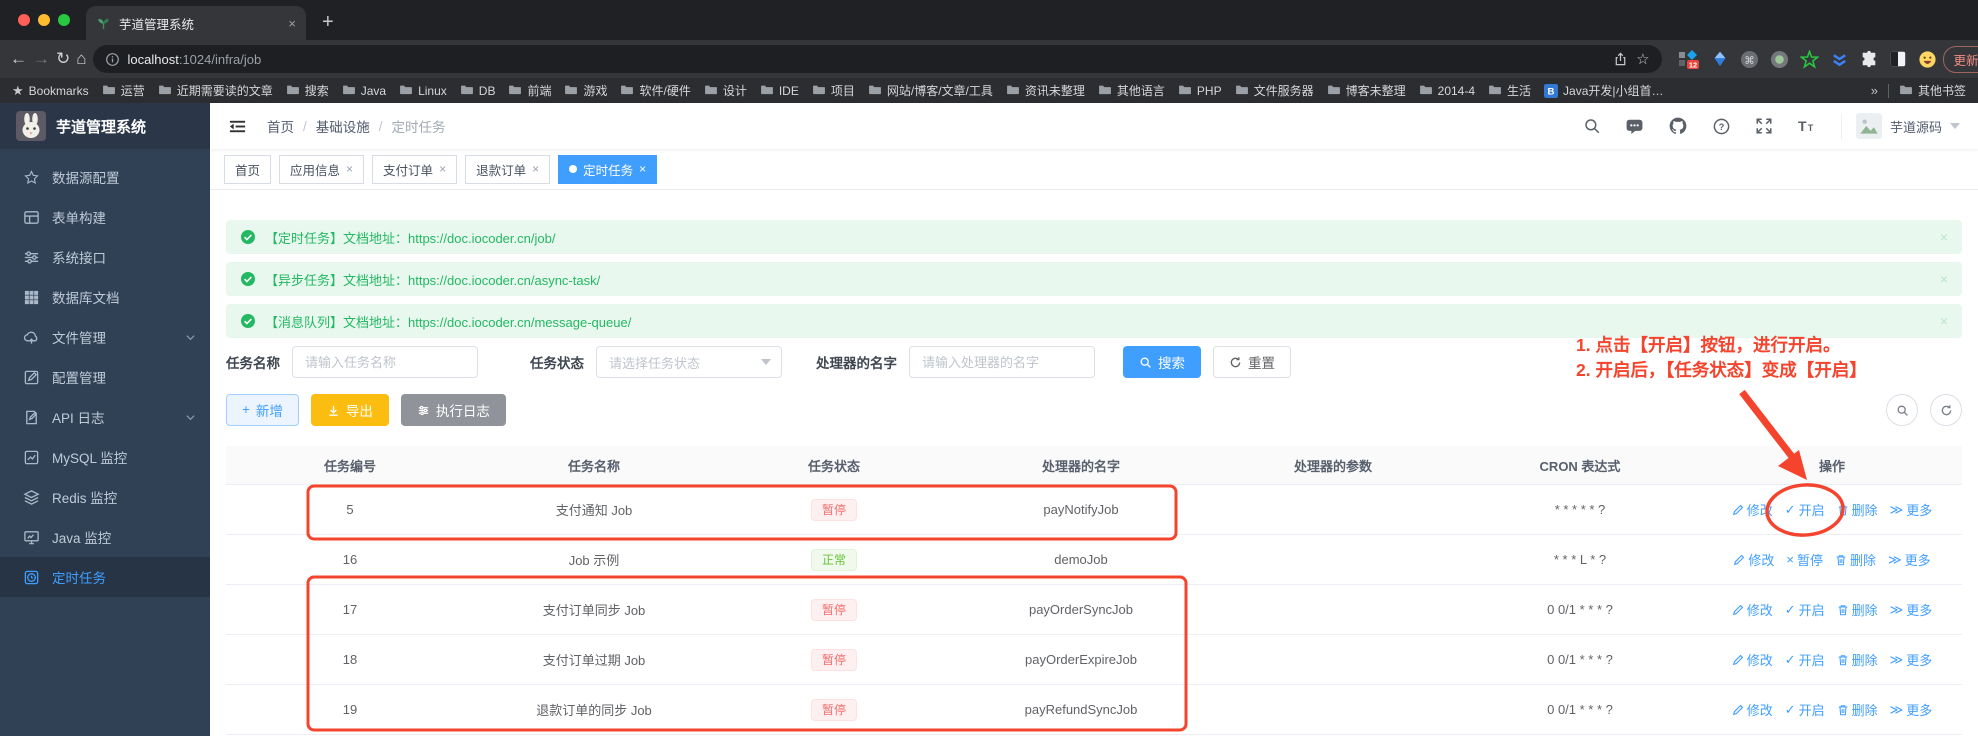 This screenshot has width=1978, height=736. Describe the element at coordinates (364, 91) in the screenshot. I see `bookmark-item: Java` at that location.